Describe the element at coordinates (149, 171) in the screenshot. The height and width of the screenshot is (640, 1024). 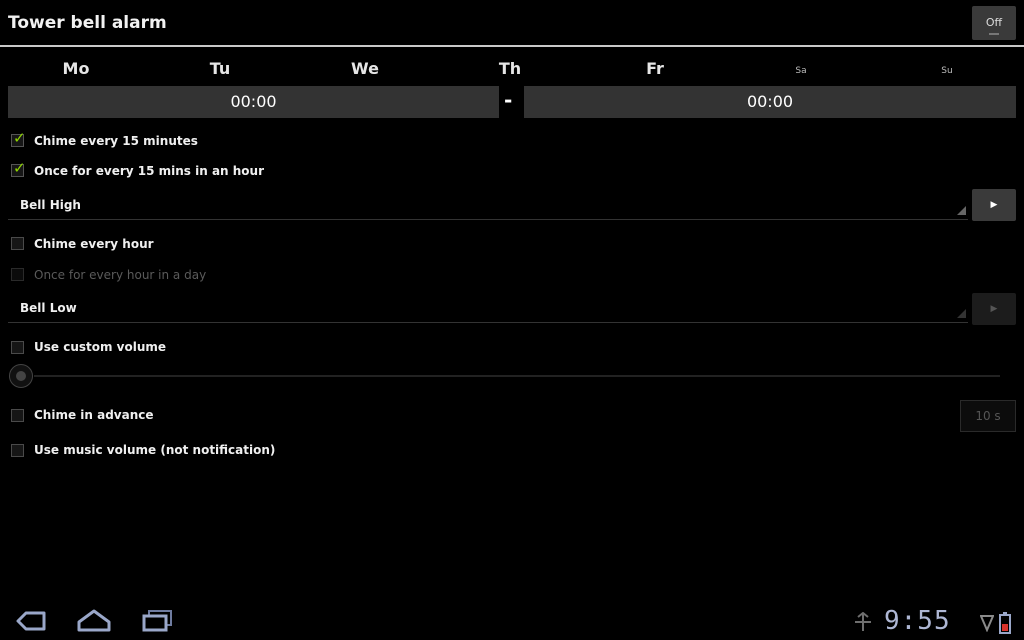
I see `once-15-label: Once for every 15 mins in an hour` at that location.